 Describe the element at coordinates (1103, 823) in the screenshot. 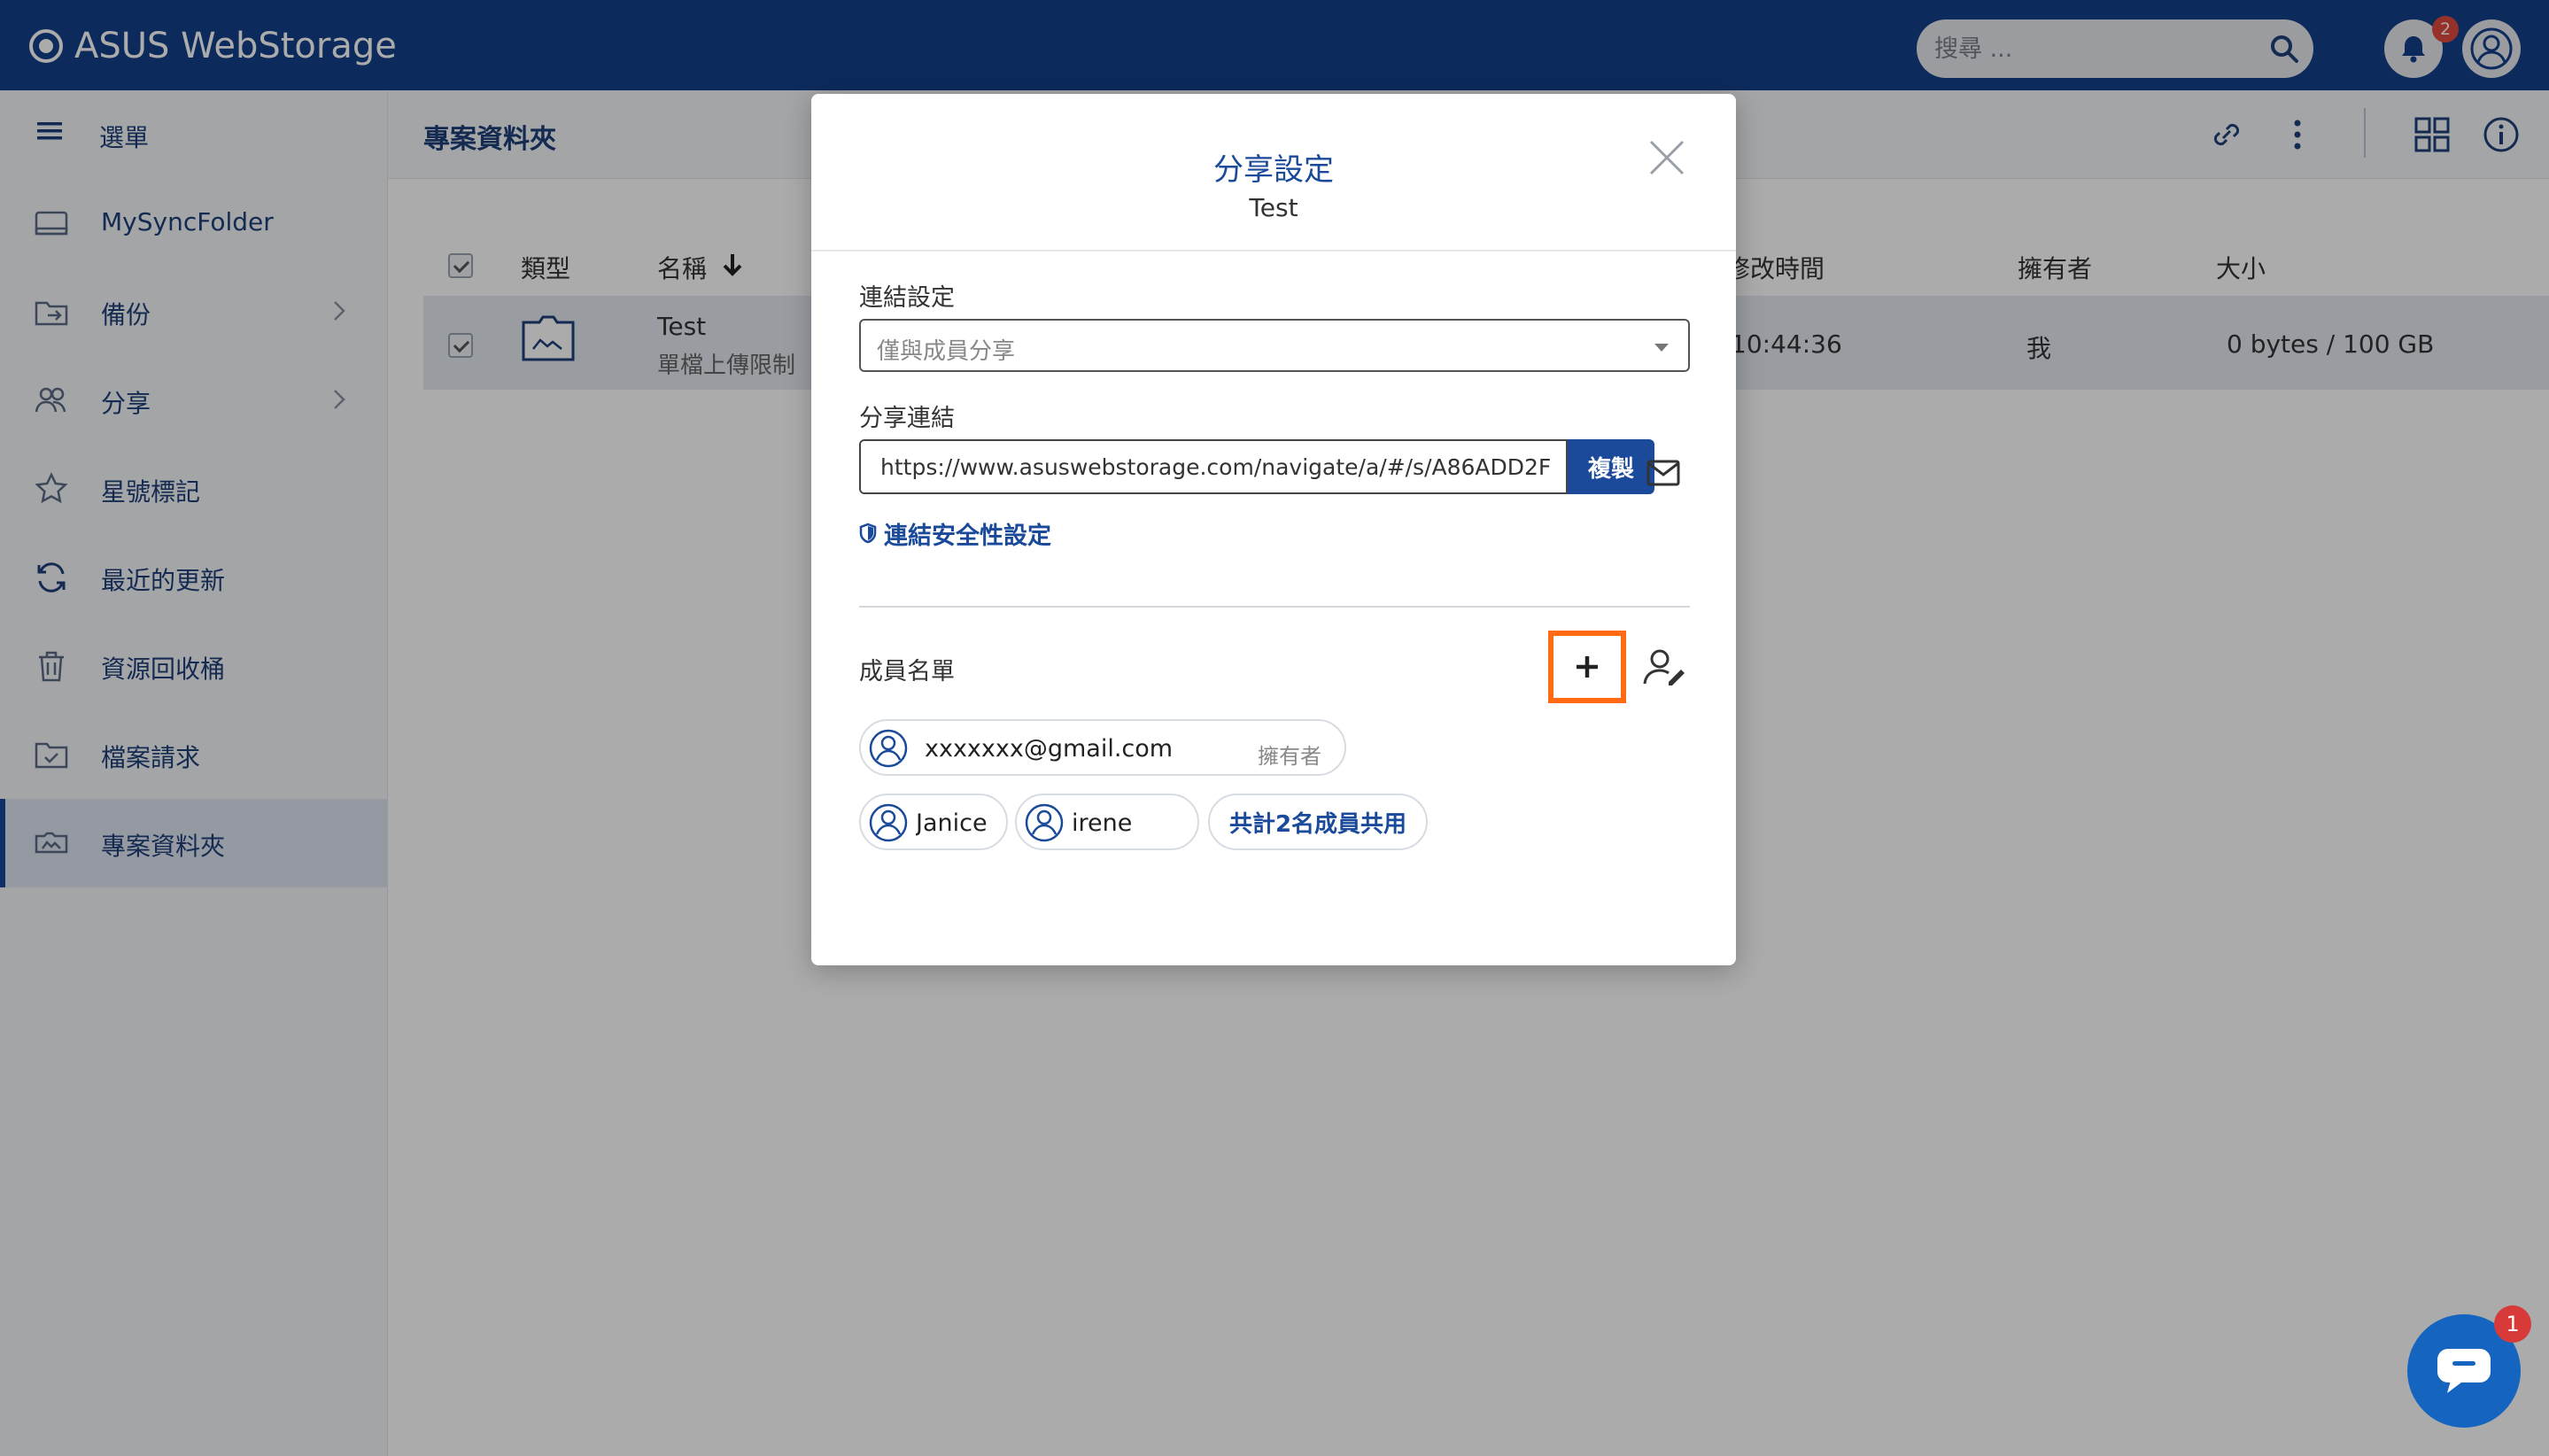

I see `member-name: irene` at that location.